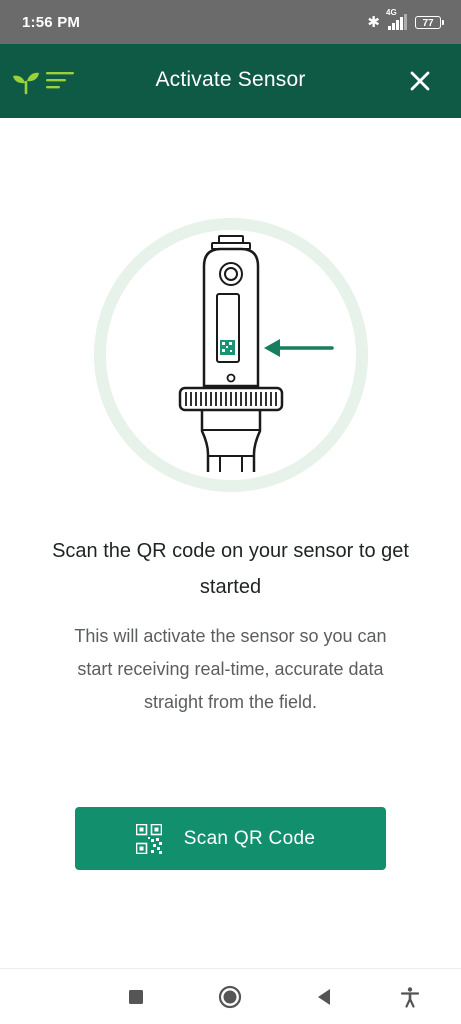 The width and height of the screenshot is (461, 1024). I want to click on network-type: 4G, so click(391, 12).